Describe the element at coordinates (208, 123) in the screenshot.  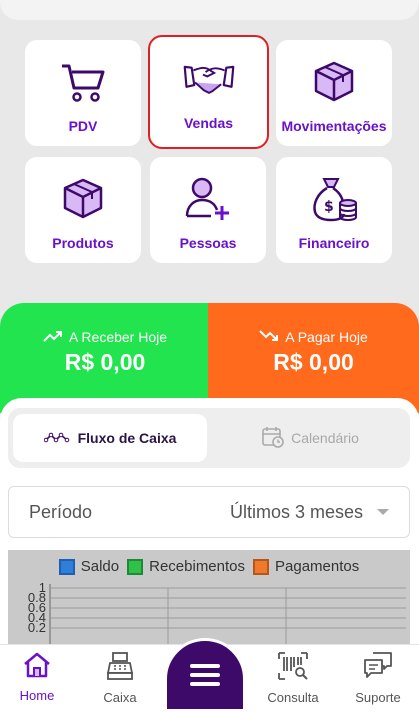
I see `tile-label: Vendas` at that location.